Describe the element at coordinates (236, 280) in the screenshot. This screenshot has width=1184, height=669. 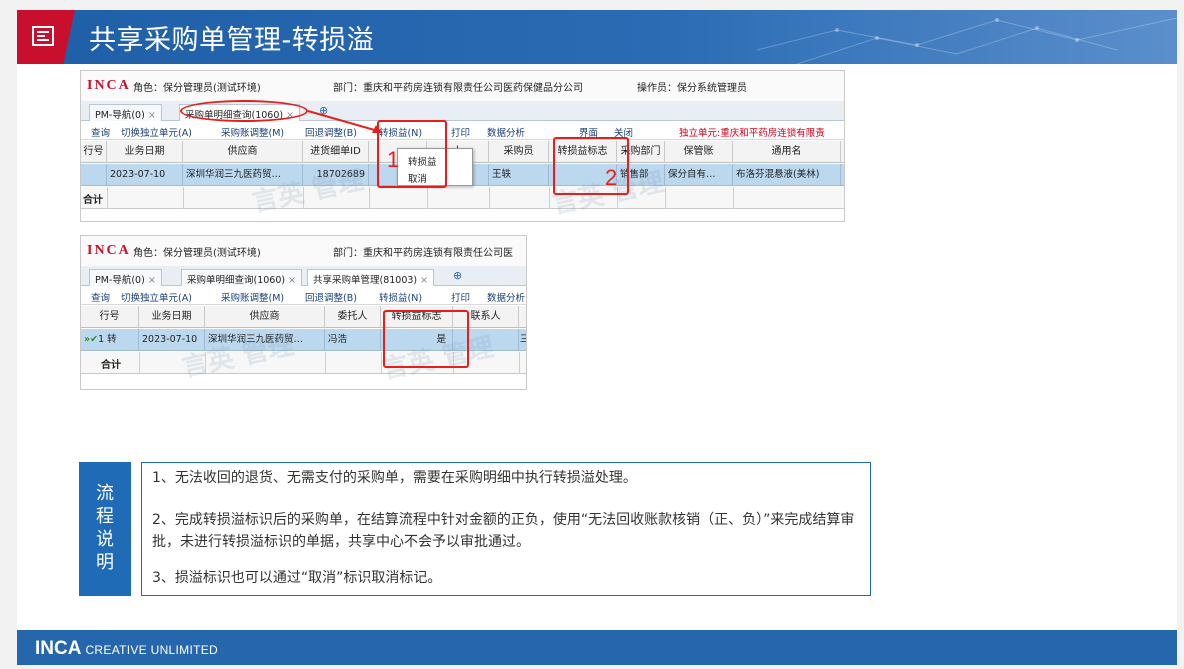
I see `tab-label: 采购单明细查询(1060)` at that location.